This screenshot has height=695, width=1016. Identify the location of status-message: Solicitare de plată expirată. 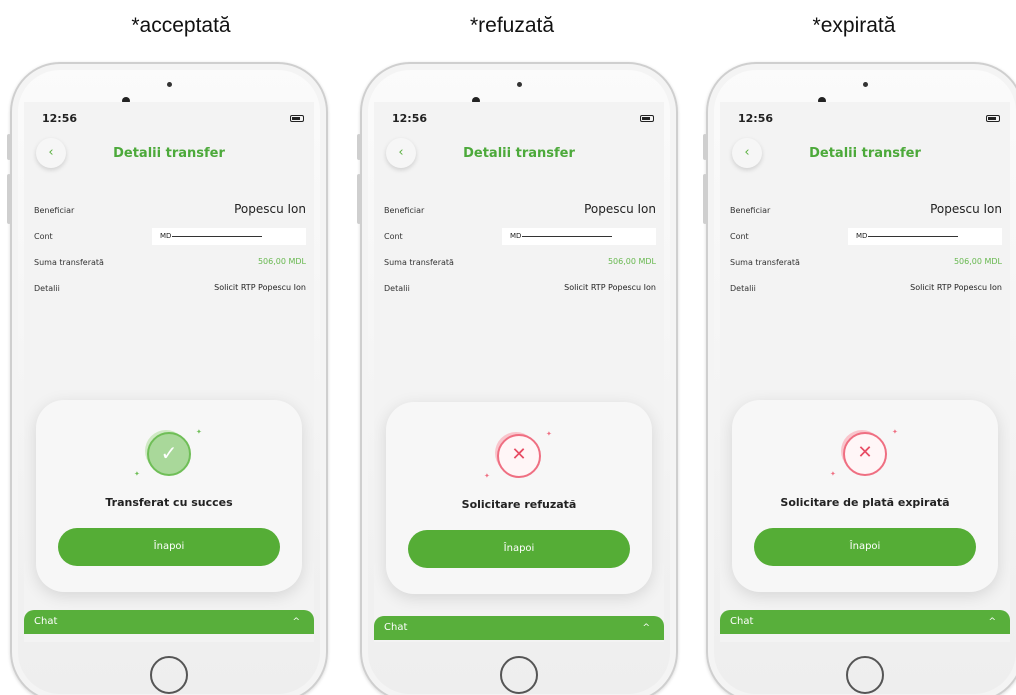
(865, 502).